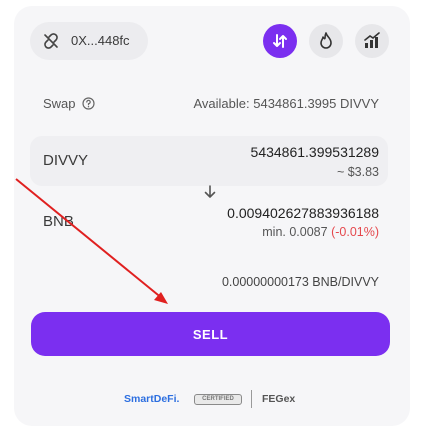 This screenshot has width=425, height=433. I want to click on link-off-icon, so click(51, 41).